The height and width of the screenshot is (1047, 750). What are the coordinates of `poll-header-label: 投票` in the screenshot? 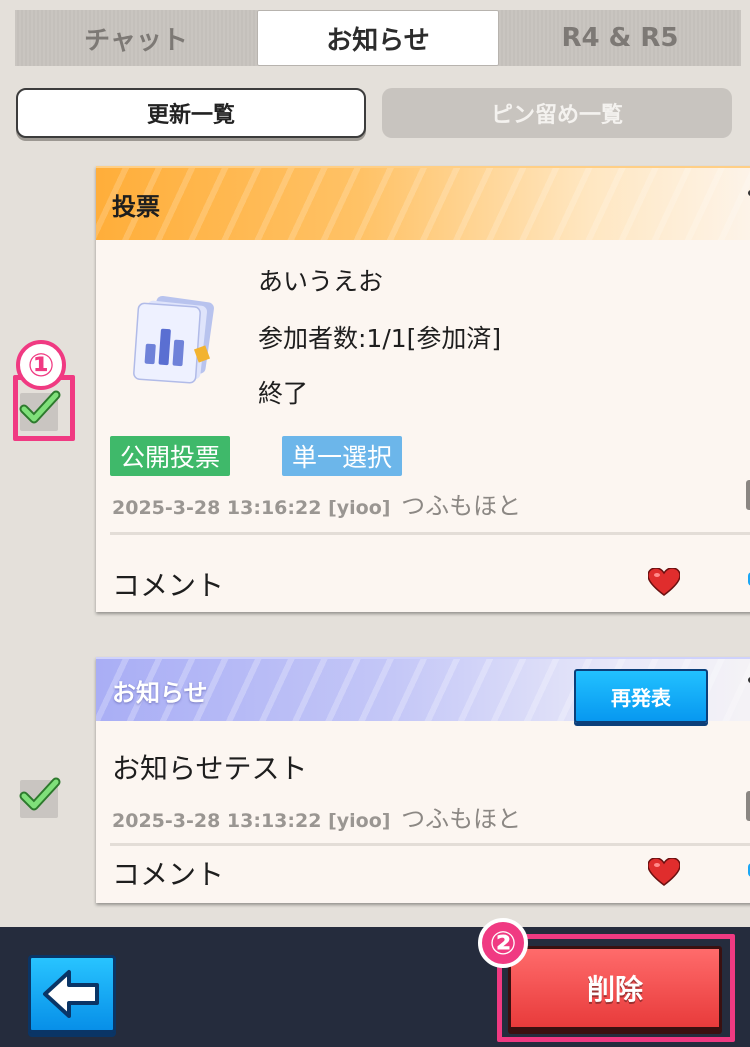 It's located at (136, 206).